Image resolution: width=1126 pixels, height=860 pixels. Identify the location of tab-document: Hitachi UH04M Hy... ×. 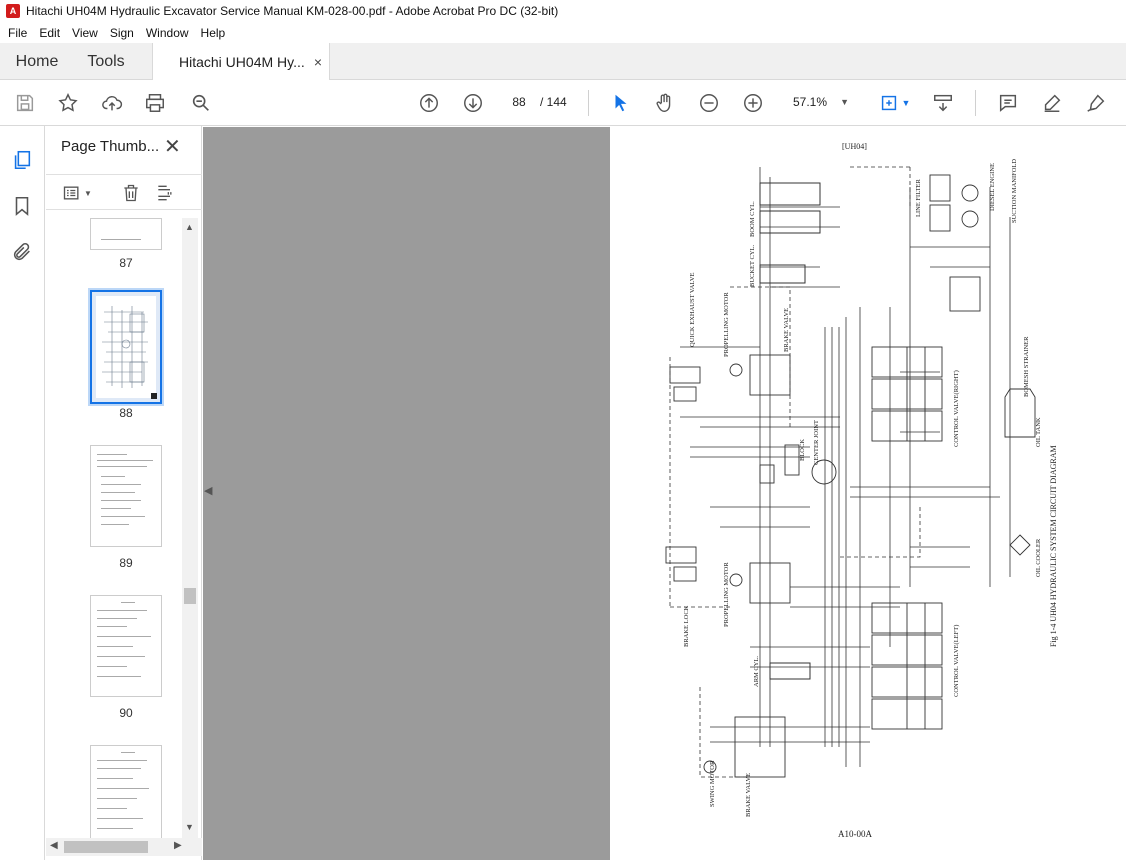
(241, 62).